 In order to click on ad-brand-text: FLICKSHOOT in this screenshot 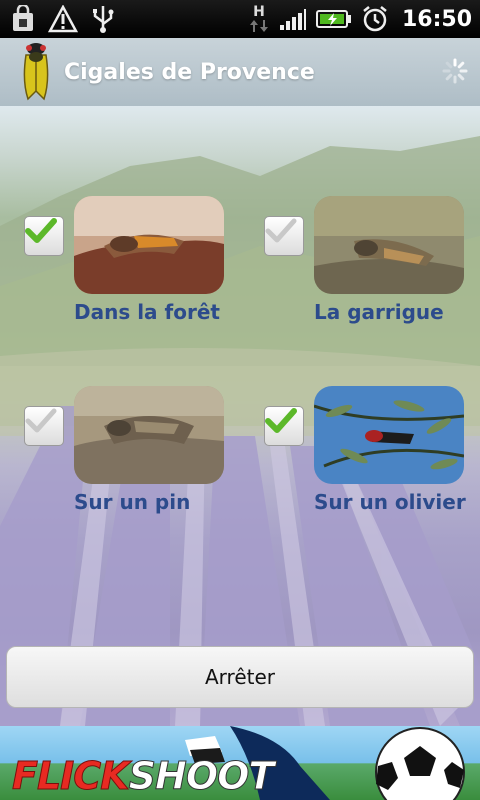, I will do `click(143, 776)`.